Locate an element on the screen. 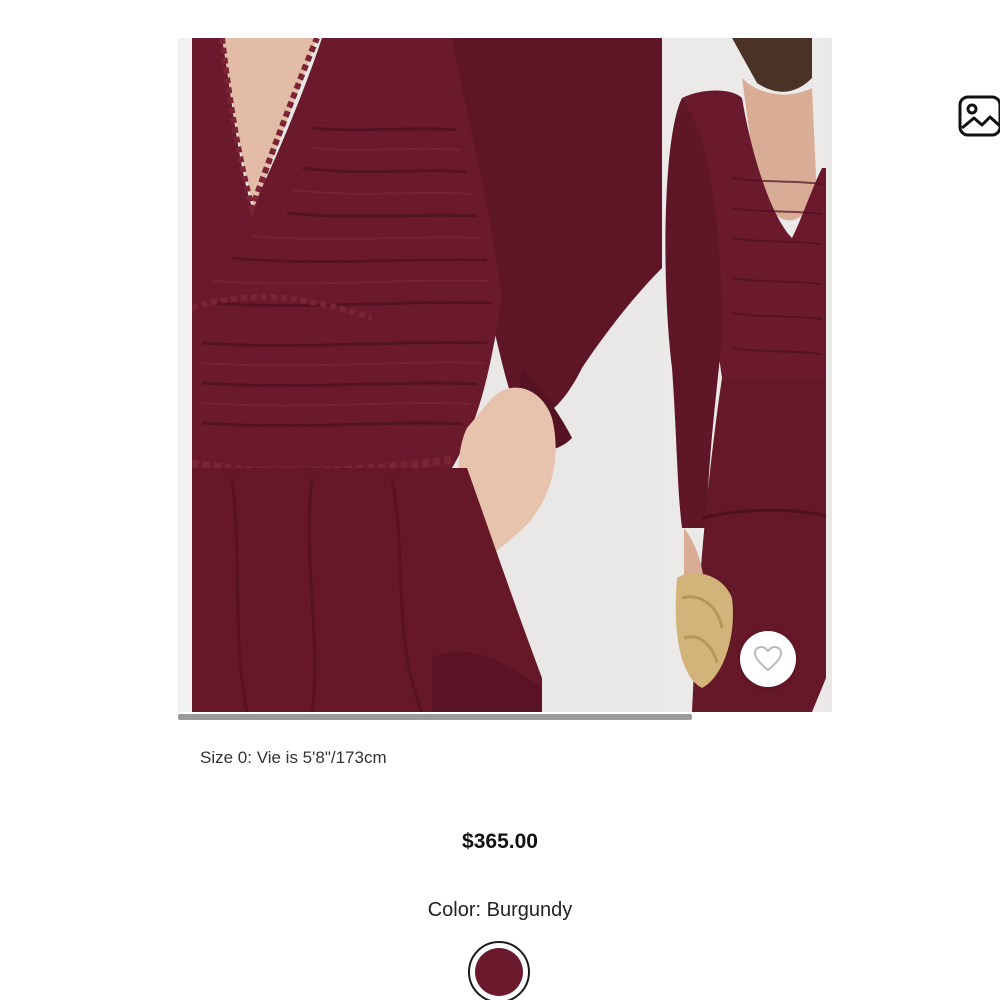 This screenshot has height=1000, width=1000. heart-outline-icon is located at coordinates (768, 658).